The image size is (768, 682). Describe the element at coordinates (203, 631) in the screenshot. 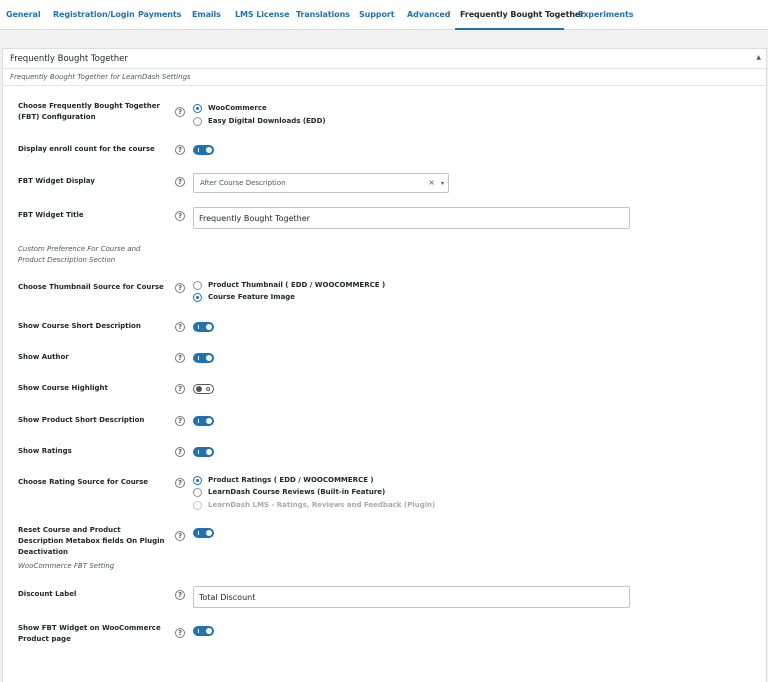

I see `woo-widget-toggle` at that location.